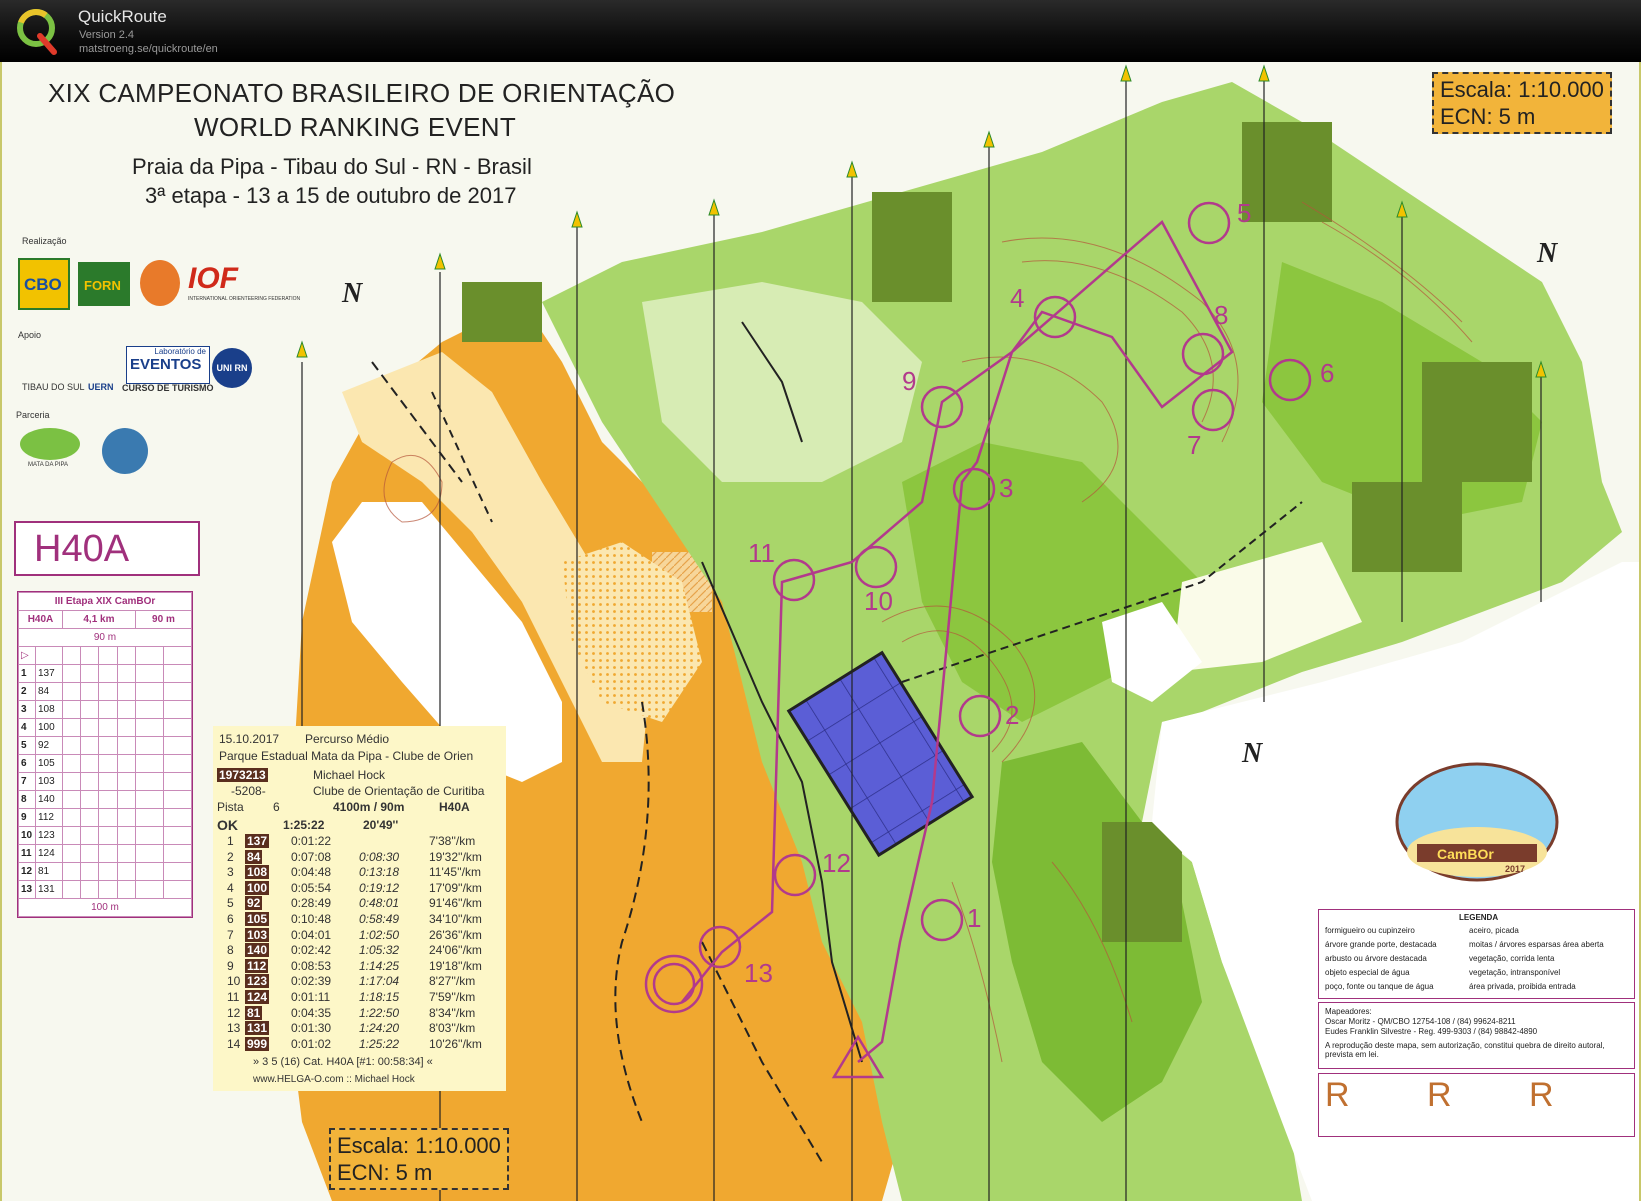  What do you see at coordinates (125, 451) in the screenshot?
I see `santuario-logo` at bounding box center [125, 451].